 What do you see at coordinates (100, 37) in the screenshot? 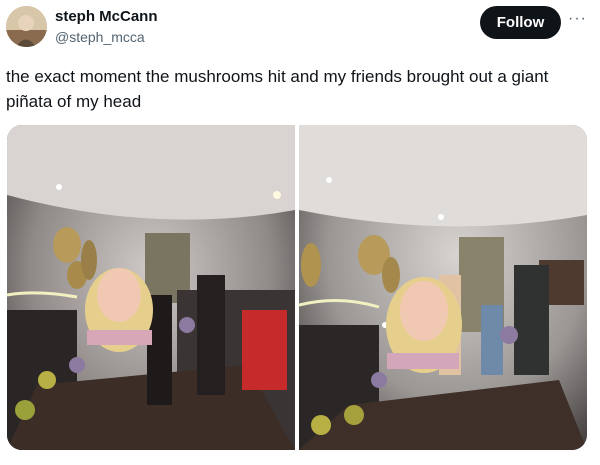
I see `author-handle: @steph_mcca` at bounding box center [100, 37].